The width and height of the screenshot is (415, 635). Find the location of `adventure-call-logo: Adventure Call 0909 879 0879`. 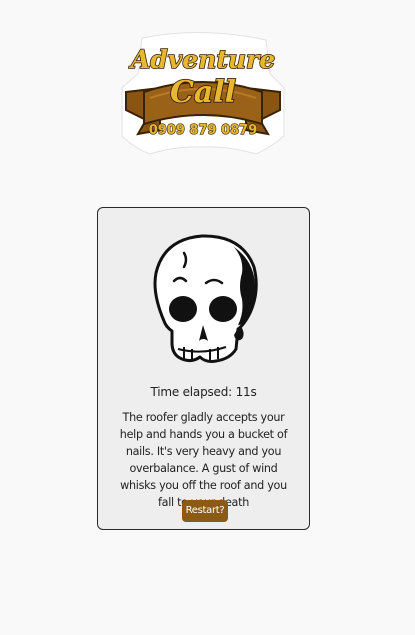

adventure-call-logo: Adventure Call 0909 879 0879 is located at coordinates (203, 94).